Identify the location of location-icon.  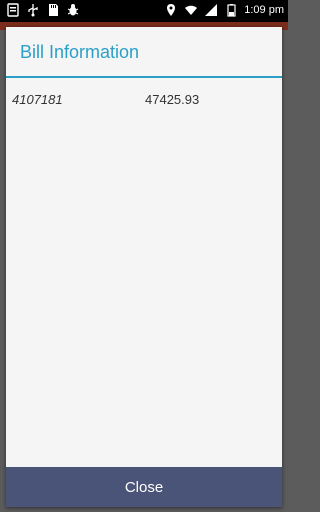
(171, 10).